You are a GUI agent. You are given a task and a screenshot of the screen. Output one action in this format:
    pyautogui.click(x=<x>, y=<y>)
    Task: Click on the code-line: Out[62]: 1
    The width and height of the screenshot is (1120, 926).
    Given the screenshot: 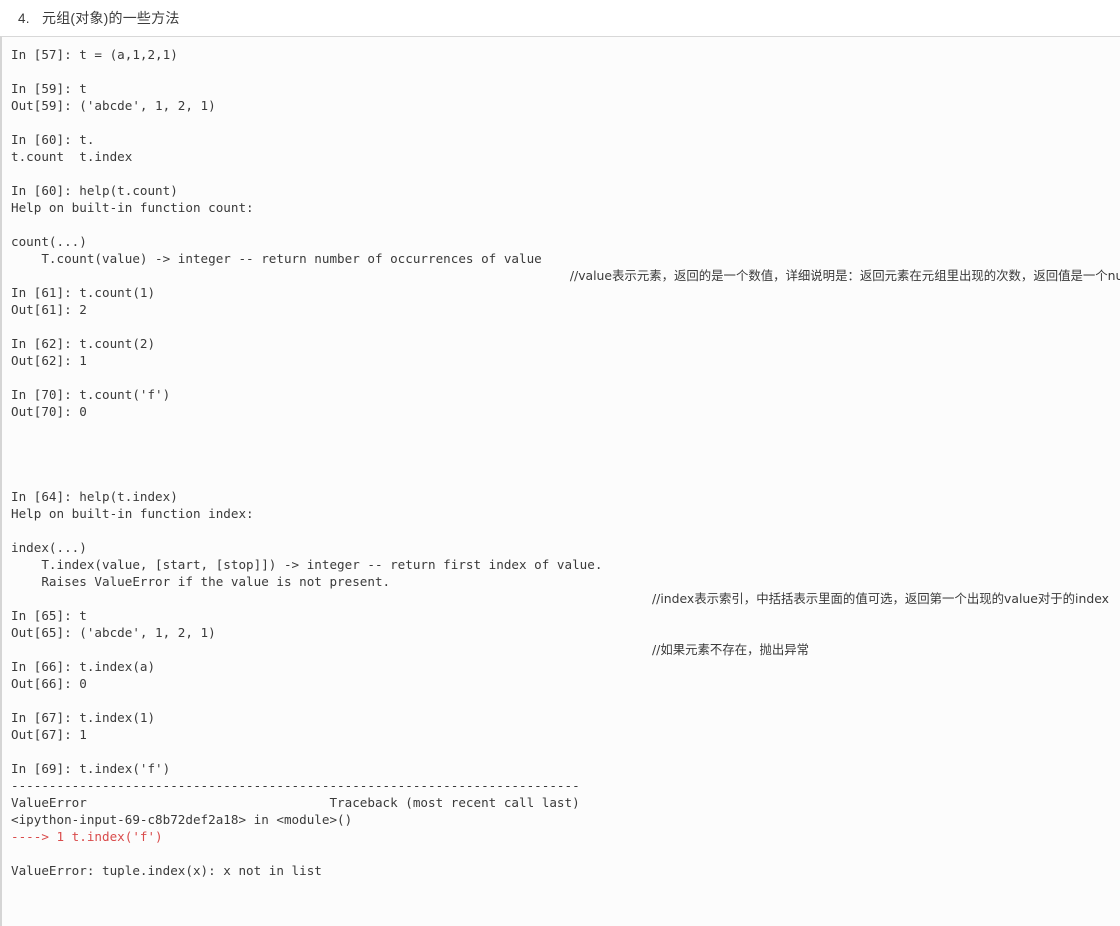 What is the action you would take?
    pyautogui.click(x=49, y=360)
    